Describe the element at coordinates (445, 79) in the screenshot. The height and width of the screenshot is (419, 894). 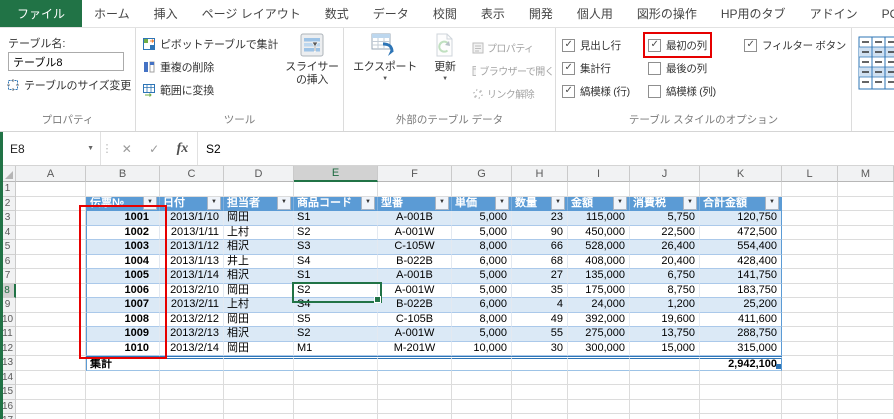
I see `refresh-dropdown-arrow: ▼` at that location.